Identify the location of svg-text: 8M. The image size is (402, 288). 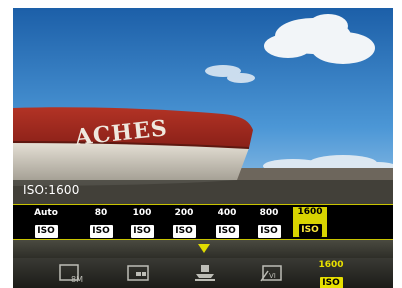
(77, 279).